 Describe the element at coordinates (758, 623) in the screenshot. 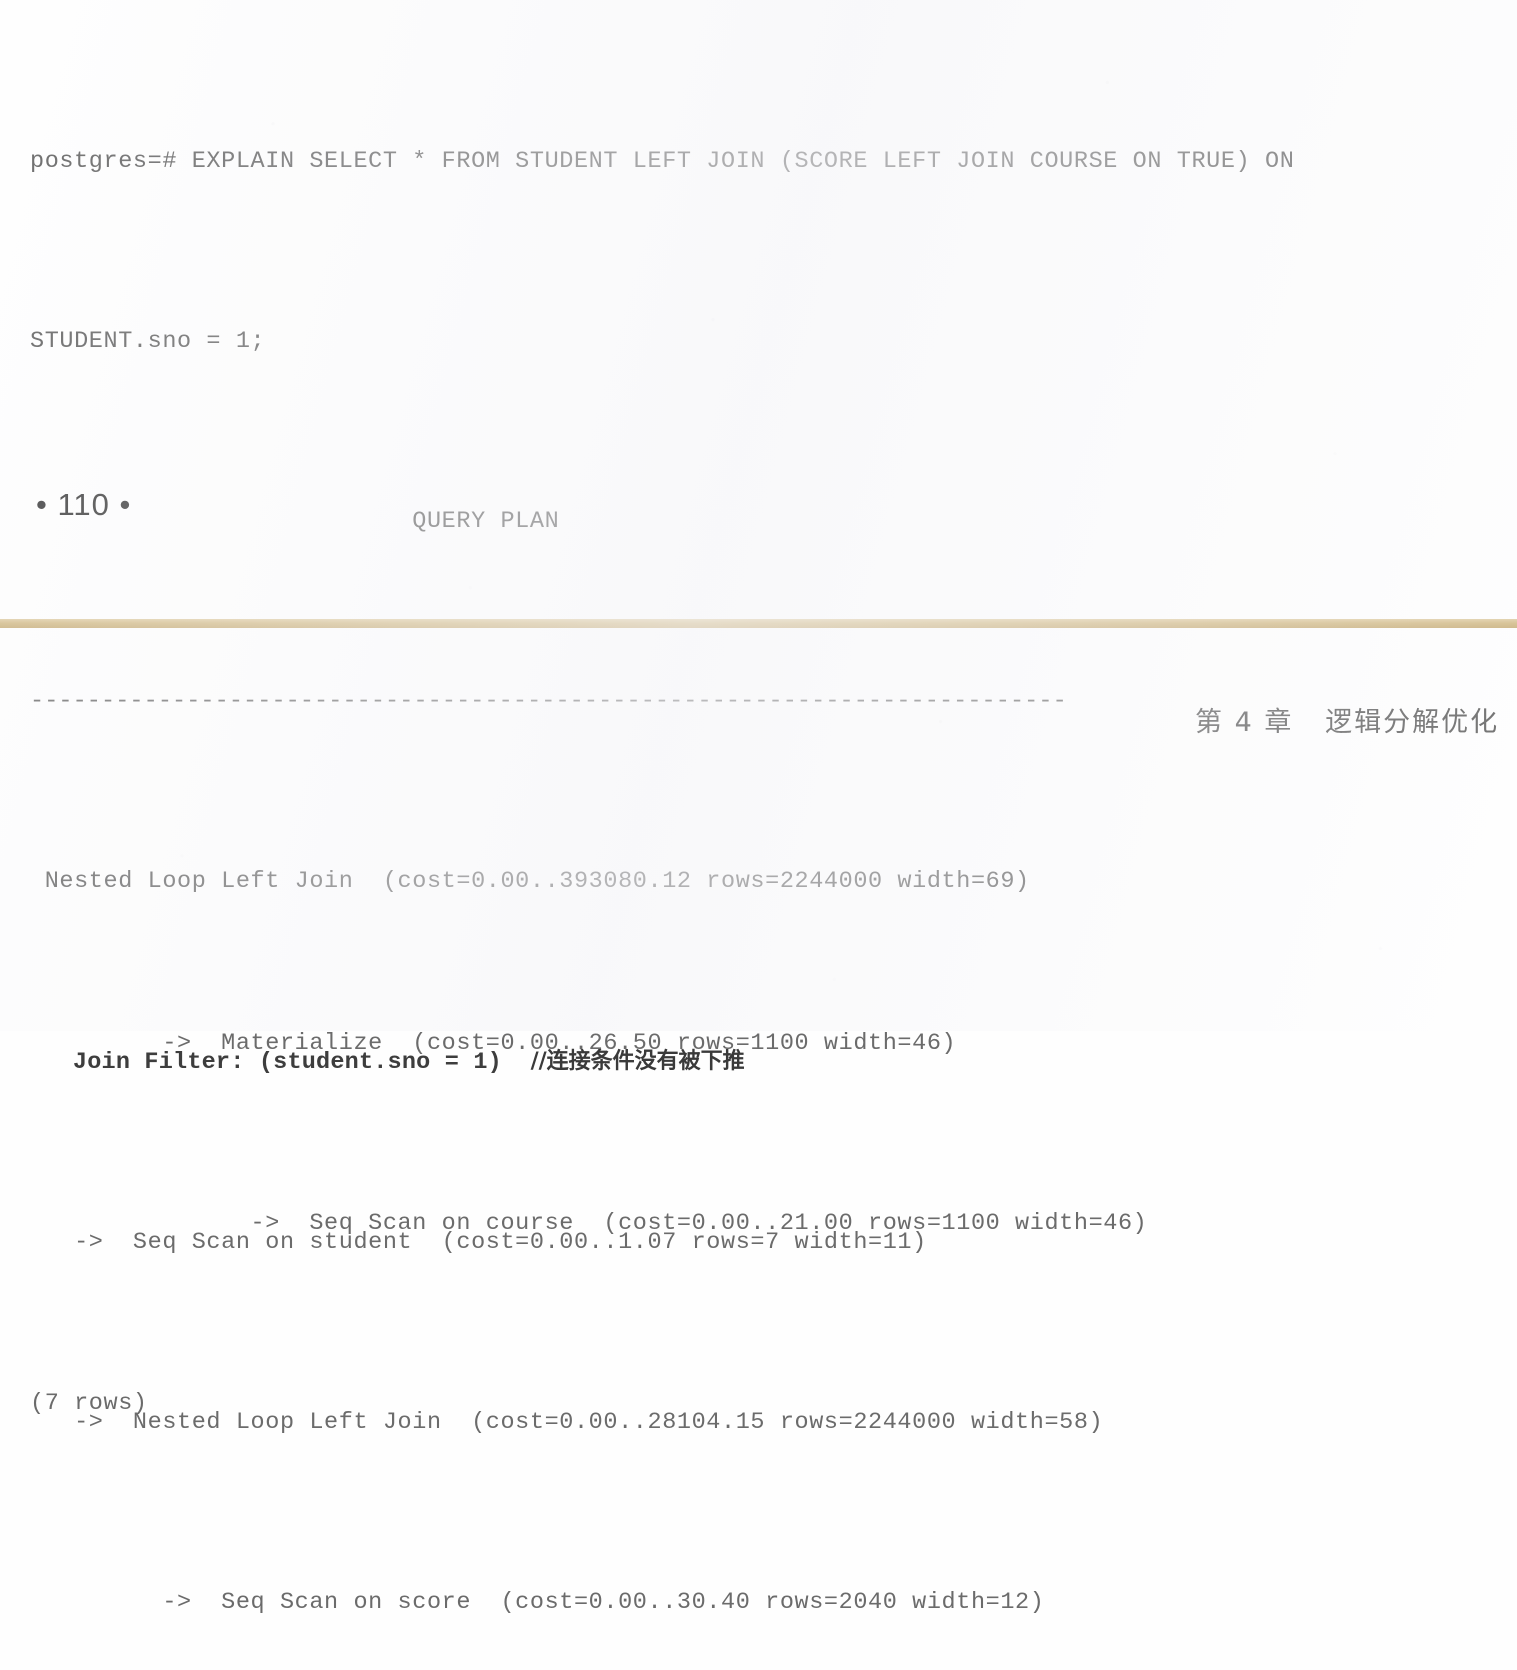

I see `page-divider-rule` at that location.